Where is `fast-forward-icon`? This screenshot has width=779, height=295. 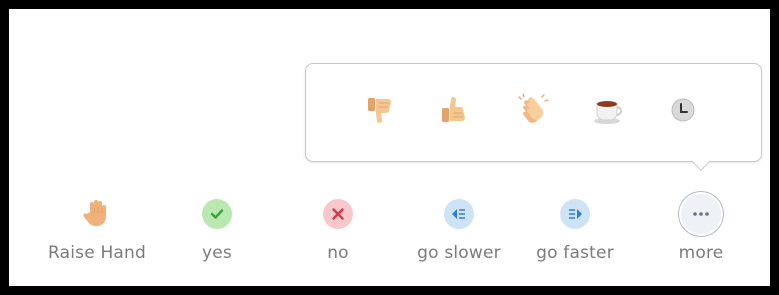 fast-forward-icon is located at coordinates (575, 214).